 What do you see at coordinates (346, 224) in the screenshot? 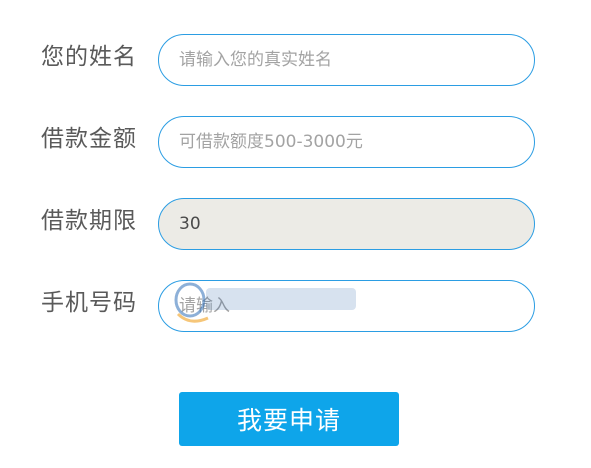
I see `term-input` at bounding box center [346, 224].